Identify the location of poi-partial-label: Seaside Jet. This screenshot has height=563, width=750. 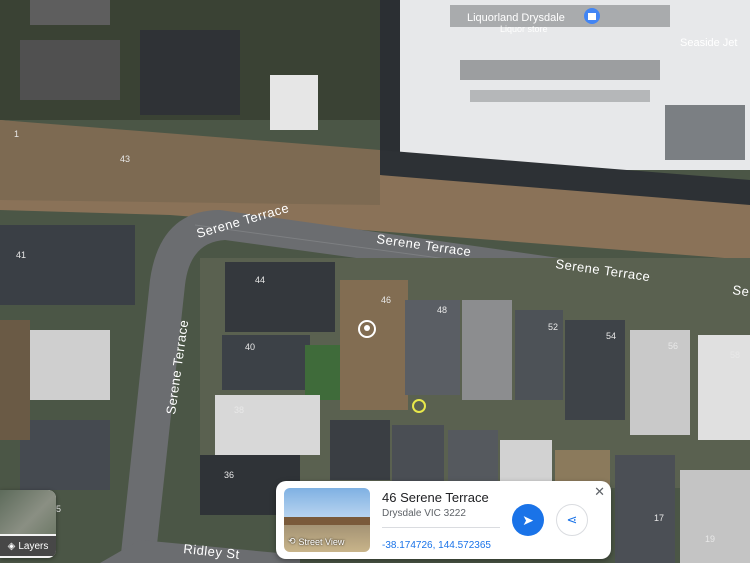
(708, 43).